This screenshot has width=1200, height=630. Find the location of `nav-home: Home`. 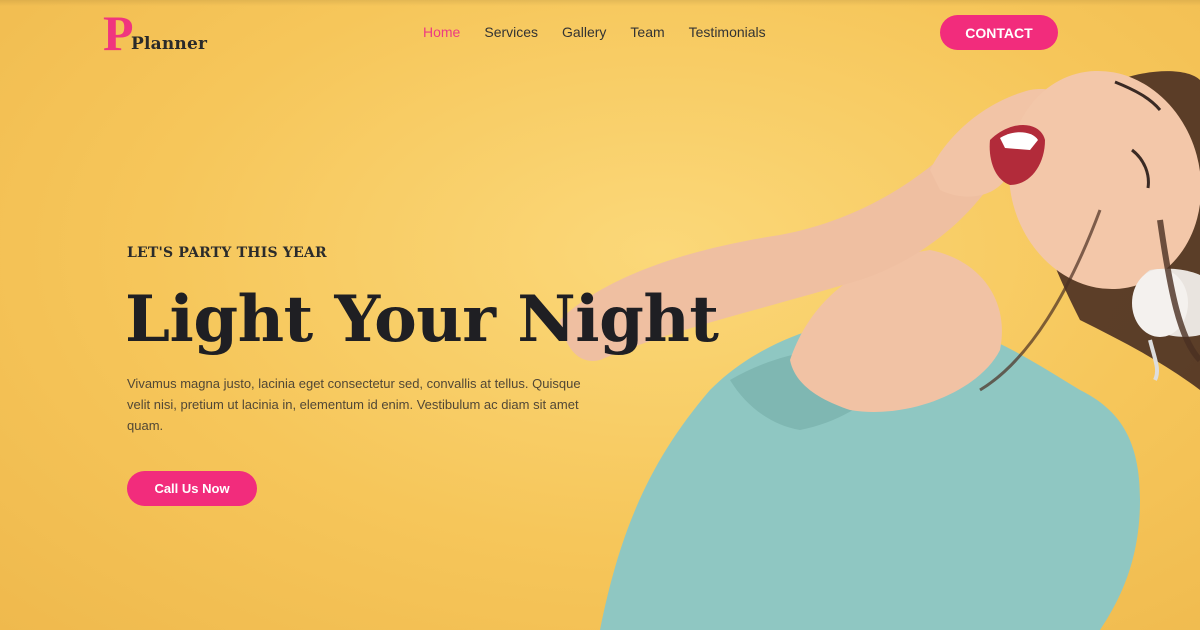

nav-home: Home is located at coordinates (441, 32).